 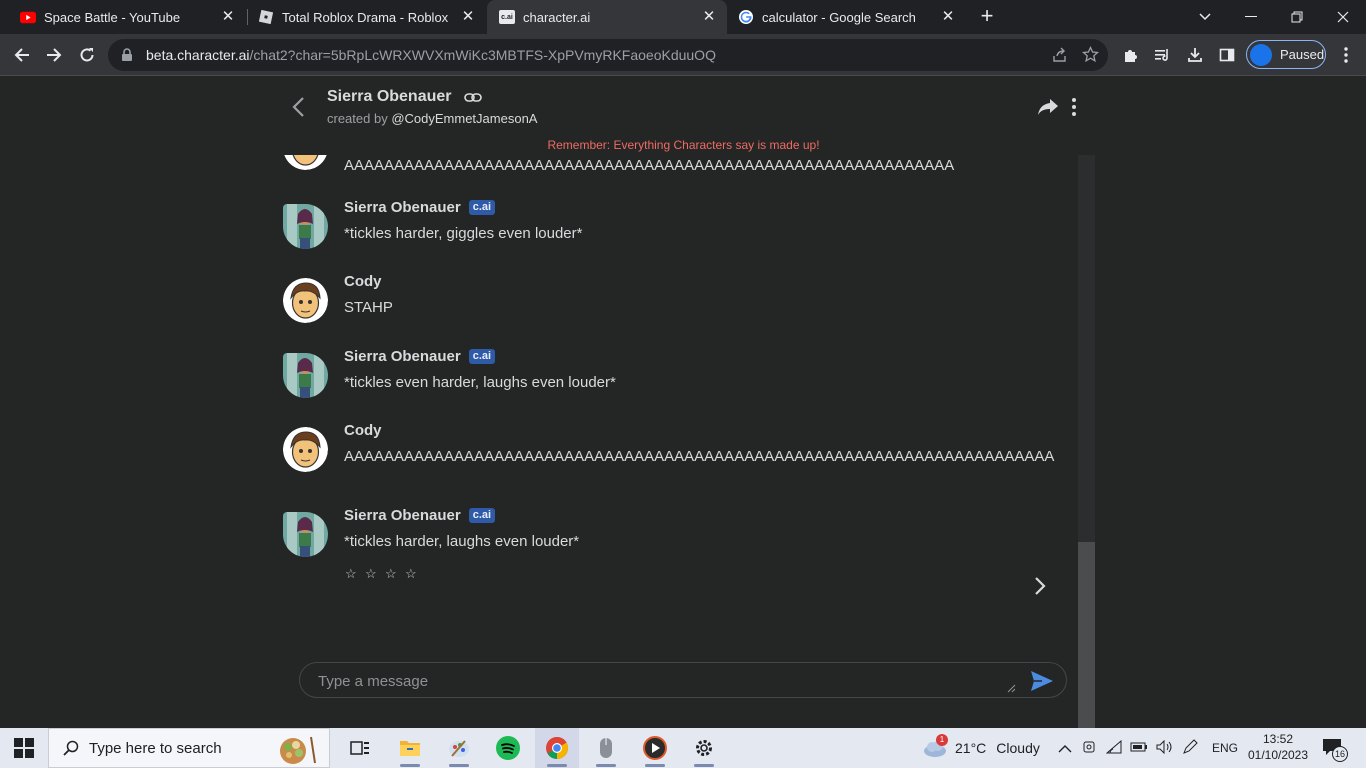 What do you see at coordinates (971, 748) in the screenshot?
I see `weather-temp: 21°C` at bounding box center [971, 748].